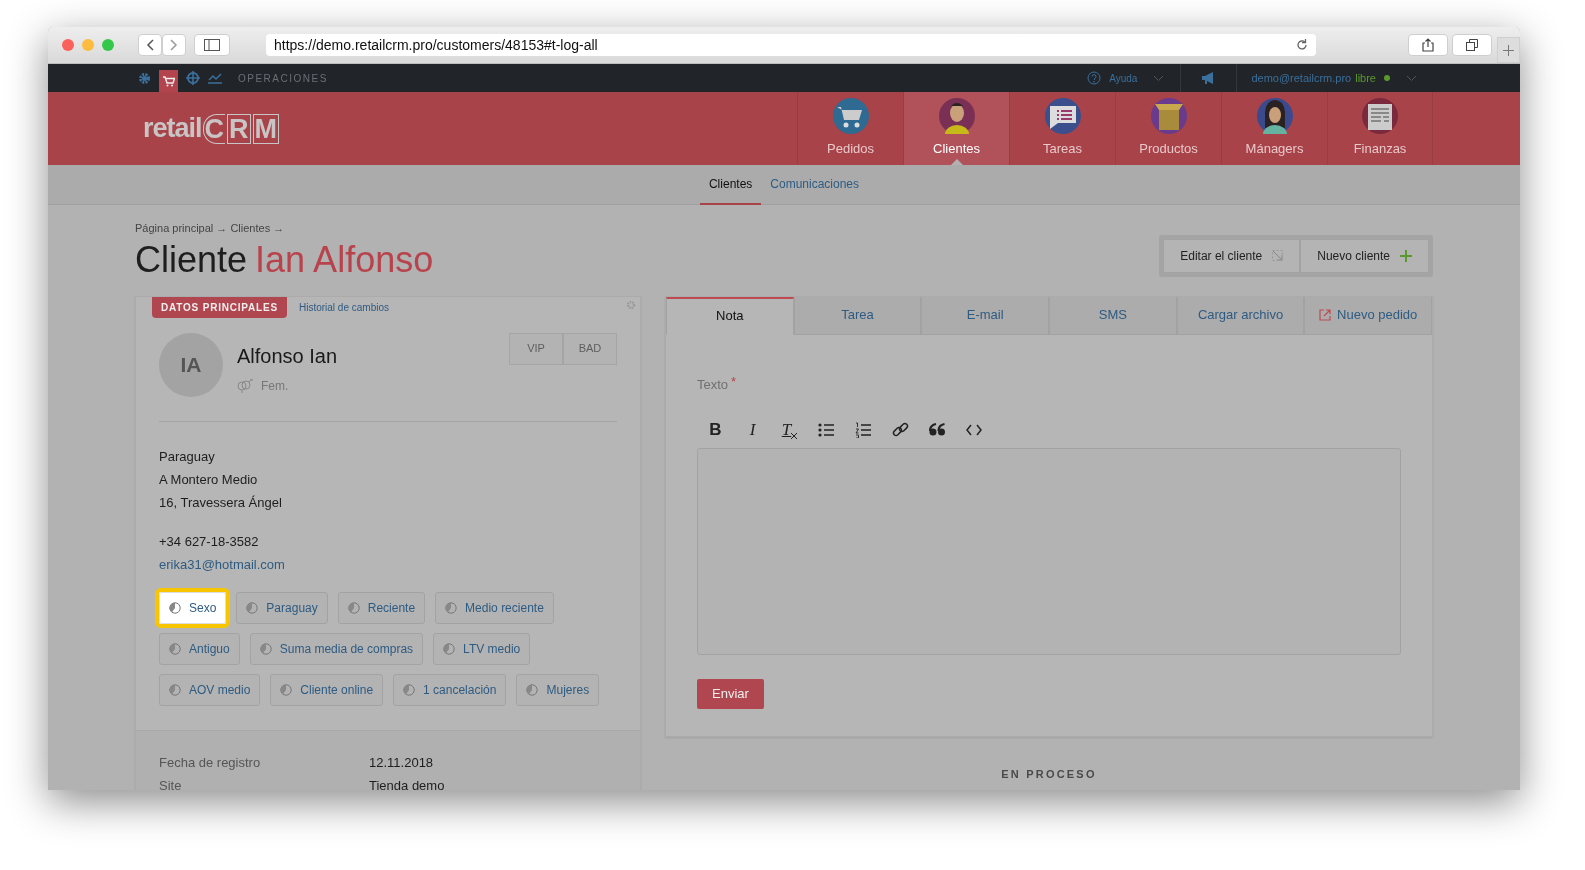 Image resolution: width=1585 pixels, height=870 pixels. What do you see at coordinates (494, 607) in the screenshot?
I see `segment-tag: Medio reciente` at bounding box center [494, 607].